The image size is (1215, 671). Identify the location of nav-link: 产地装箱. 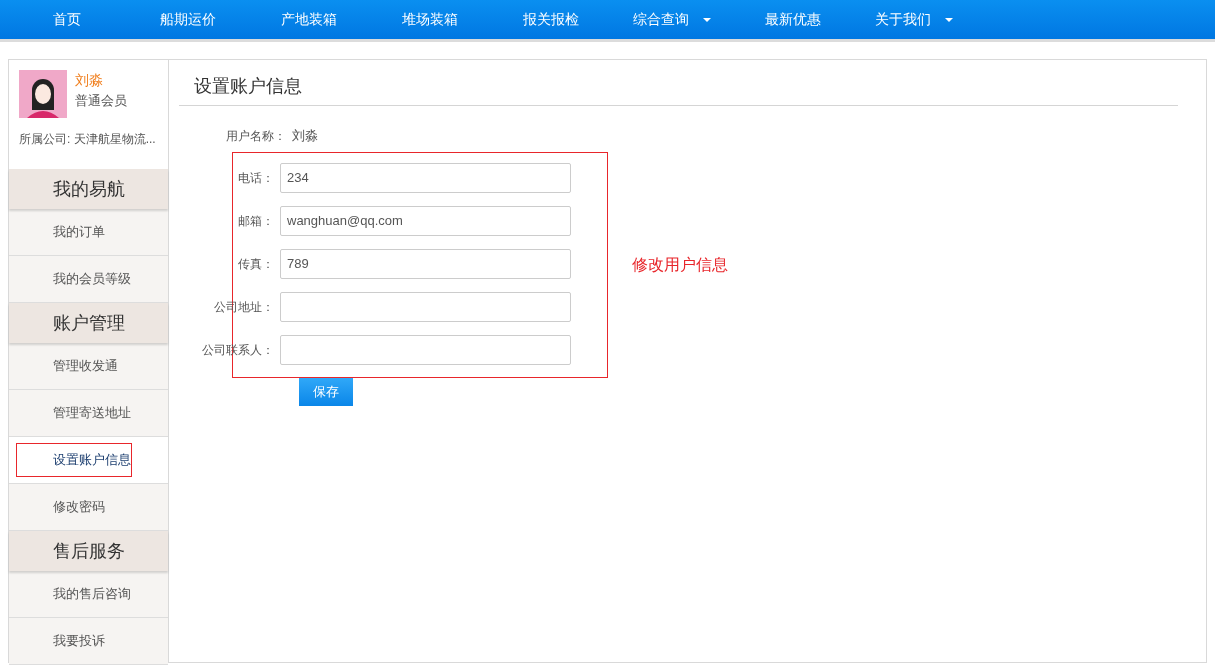
(308, 19).